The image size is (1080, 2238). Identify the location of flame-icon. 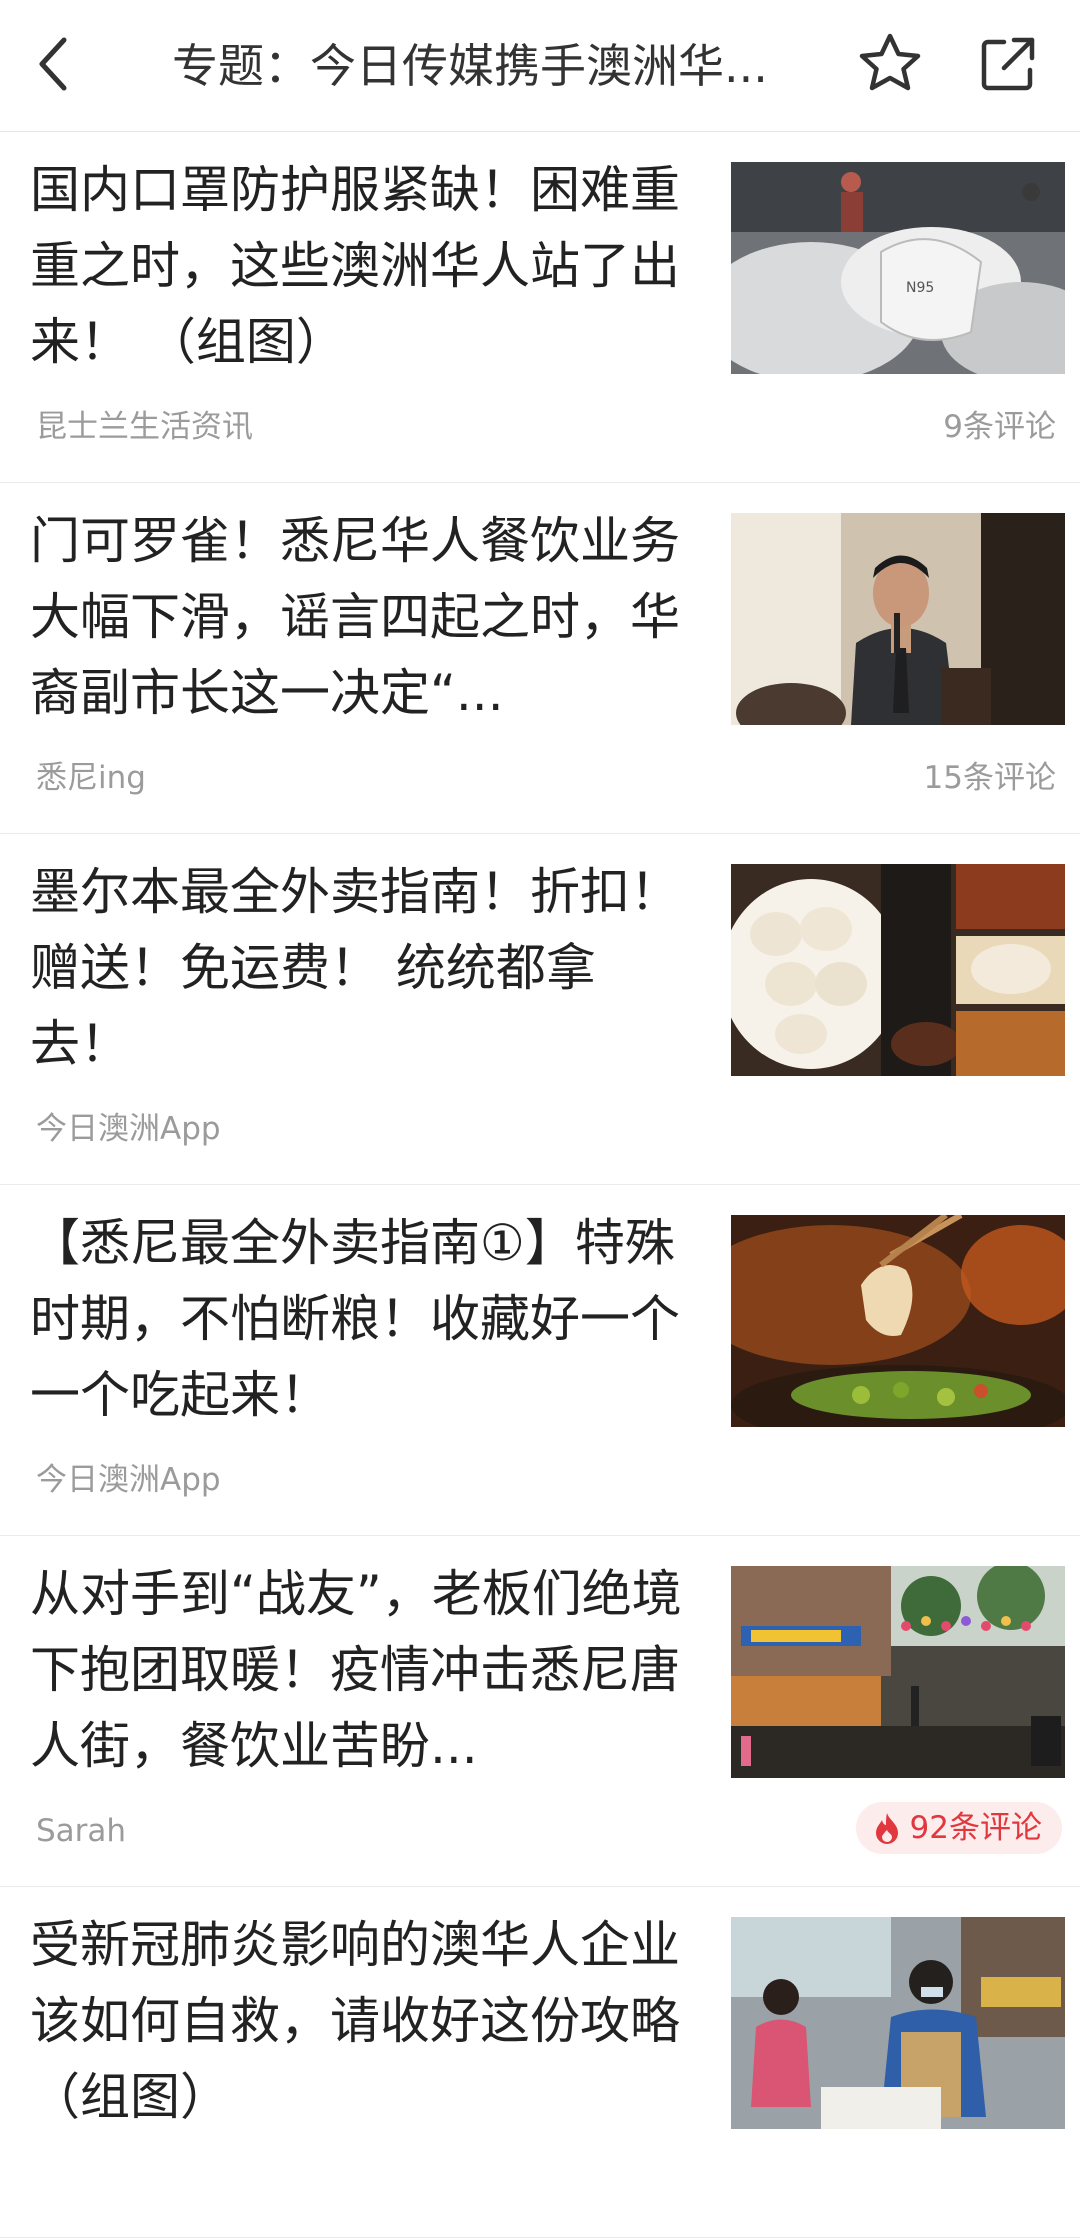
(886, 1828).